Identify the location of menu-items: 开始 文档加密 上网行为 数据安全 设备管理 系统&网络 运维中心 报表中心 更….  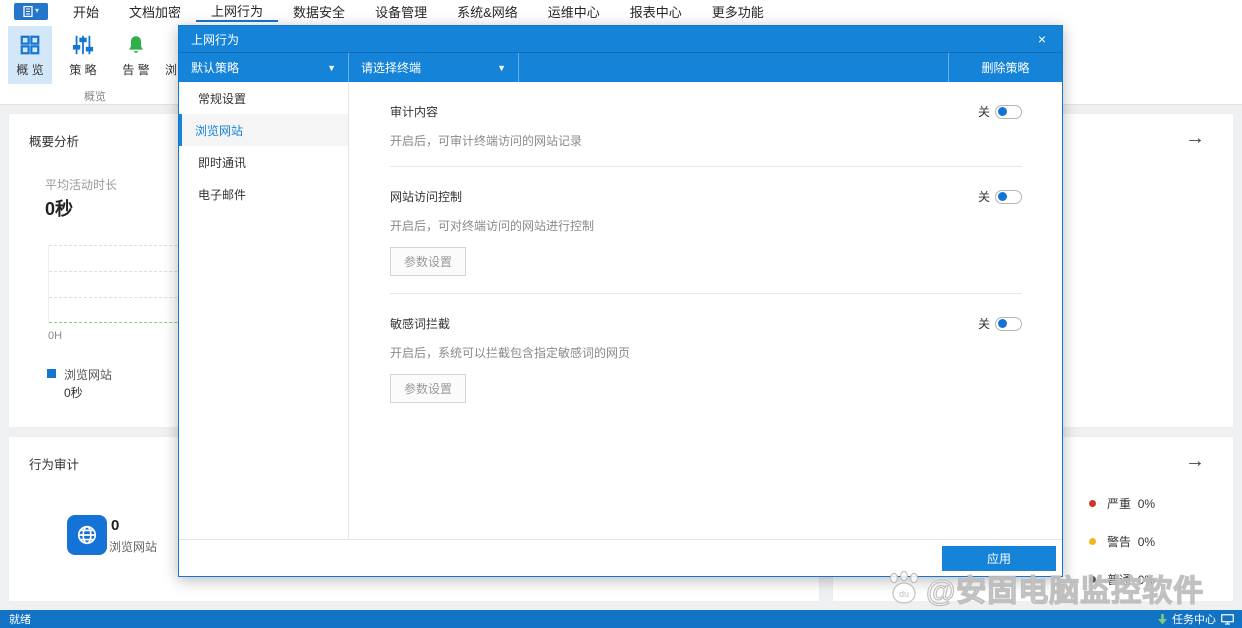
(418, 11).